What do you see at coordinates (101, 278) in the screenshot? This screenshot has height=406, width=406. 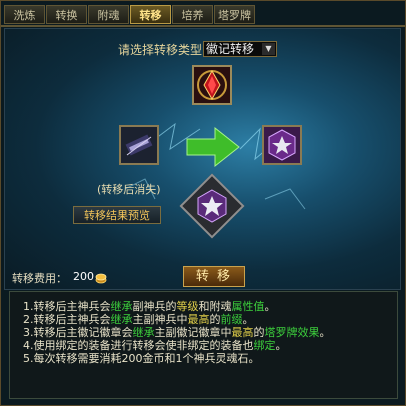 I see `gold-coin-icon` at bounding box center [101, 278].